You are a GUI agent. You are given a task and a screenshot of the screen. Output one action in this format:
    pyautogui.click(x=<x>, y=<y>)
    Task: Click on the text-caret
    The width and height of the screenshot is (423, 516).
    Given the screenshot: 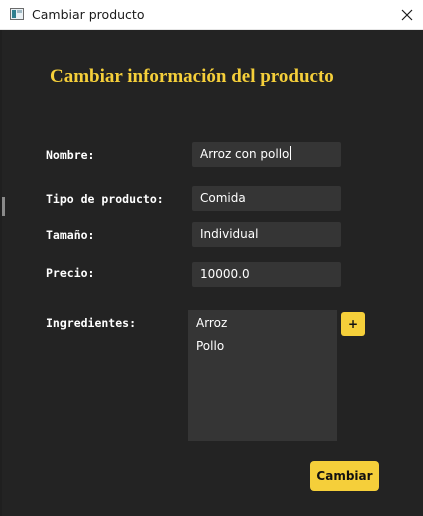 What is the action you would take?
    pyautogui.click(x=291, y=153)
    